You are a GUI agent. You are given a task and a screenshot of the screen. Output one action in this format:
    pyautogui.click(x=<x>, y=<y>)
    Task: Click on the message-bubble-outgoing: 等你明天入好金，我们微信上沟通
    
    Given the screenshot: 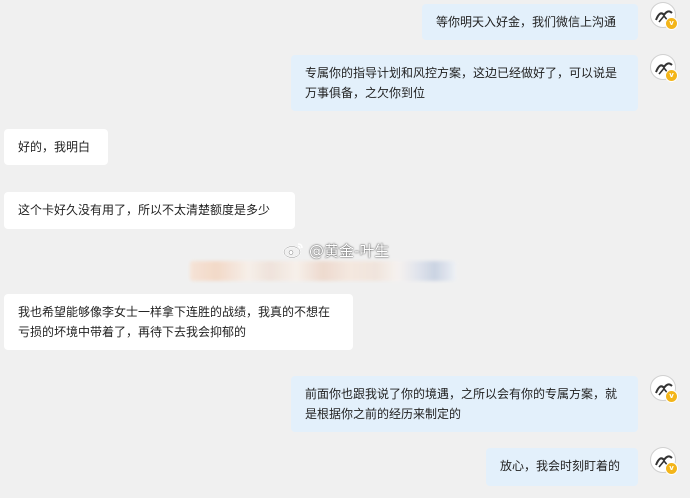 What is the action you would take?
    pyautogui.click(x=530, y=22)
    